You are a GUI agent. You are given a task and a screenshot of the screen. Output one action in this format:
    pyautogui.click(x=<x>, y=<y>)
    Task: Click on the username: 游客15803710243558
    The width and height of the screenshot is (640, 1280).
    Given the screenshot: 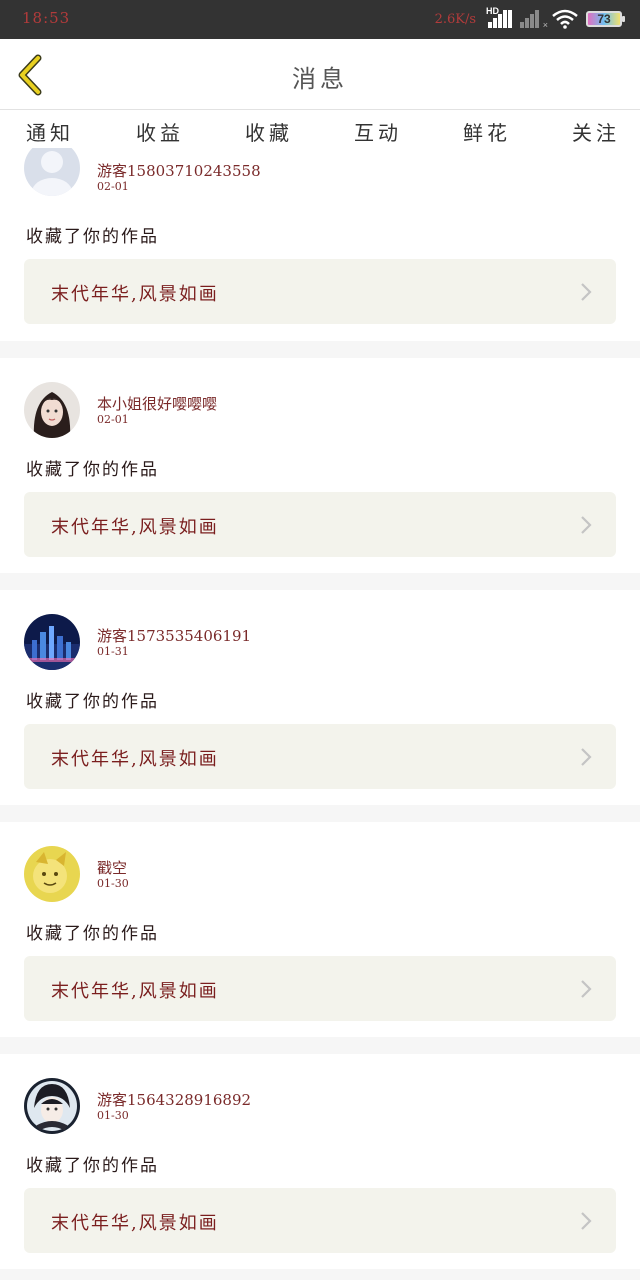 What is the action you would take?
    pyautogui.click(x=179, y=170)
    